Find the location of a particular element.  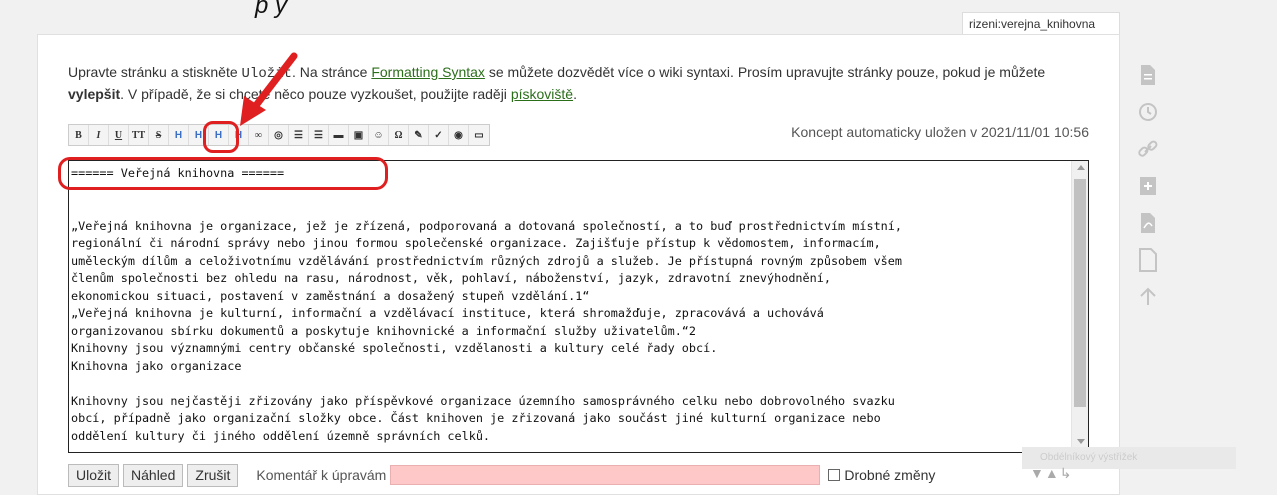

plugin-button-1: ✎ is located at coordinates (419, 135).